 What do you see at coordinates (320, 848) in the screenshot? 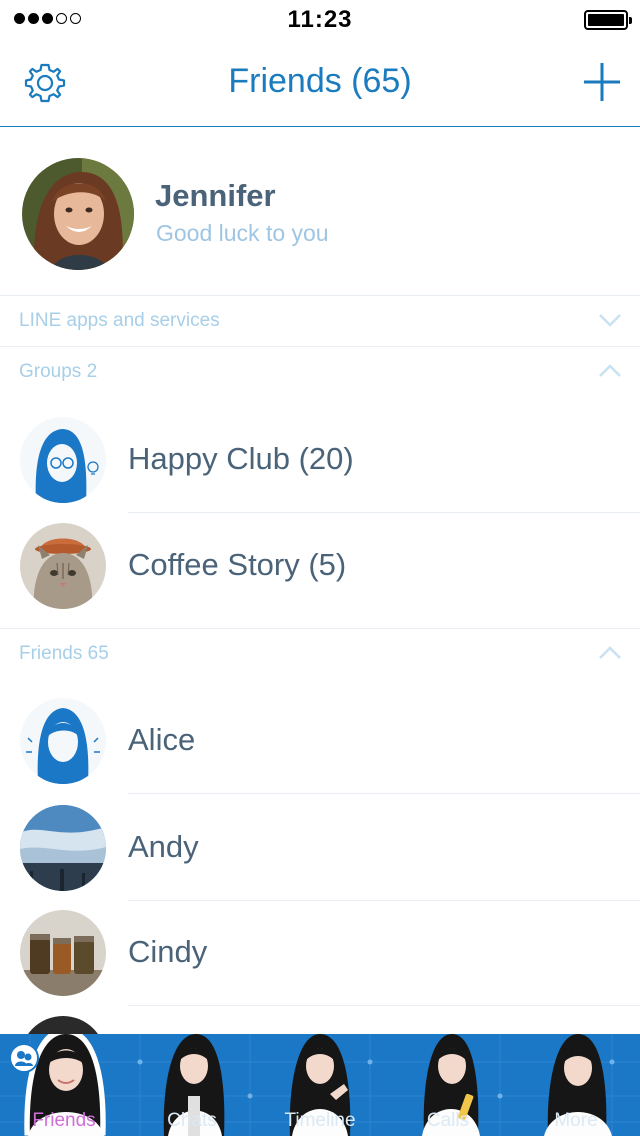
I see `list-item: Andy` at bounding box center [320, 848].